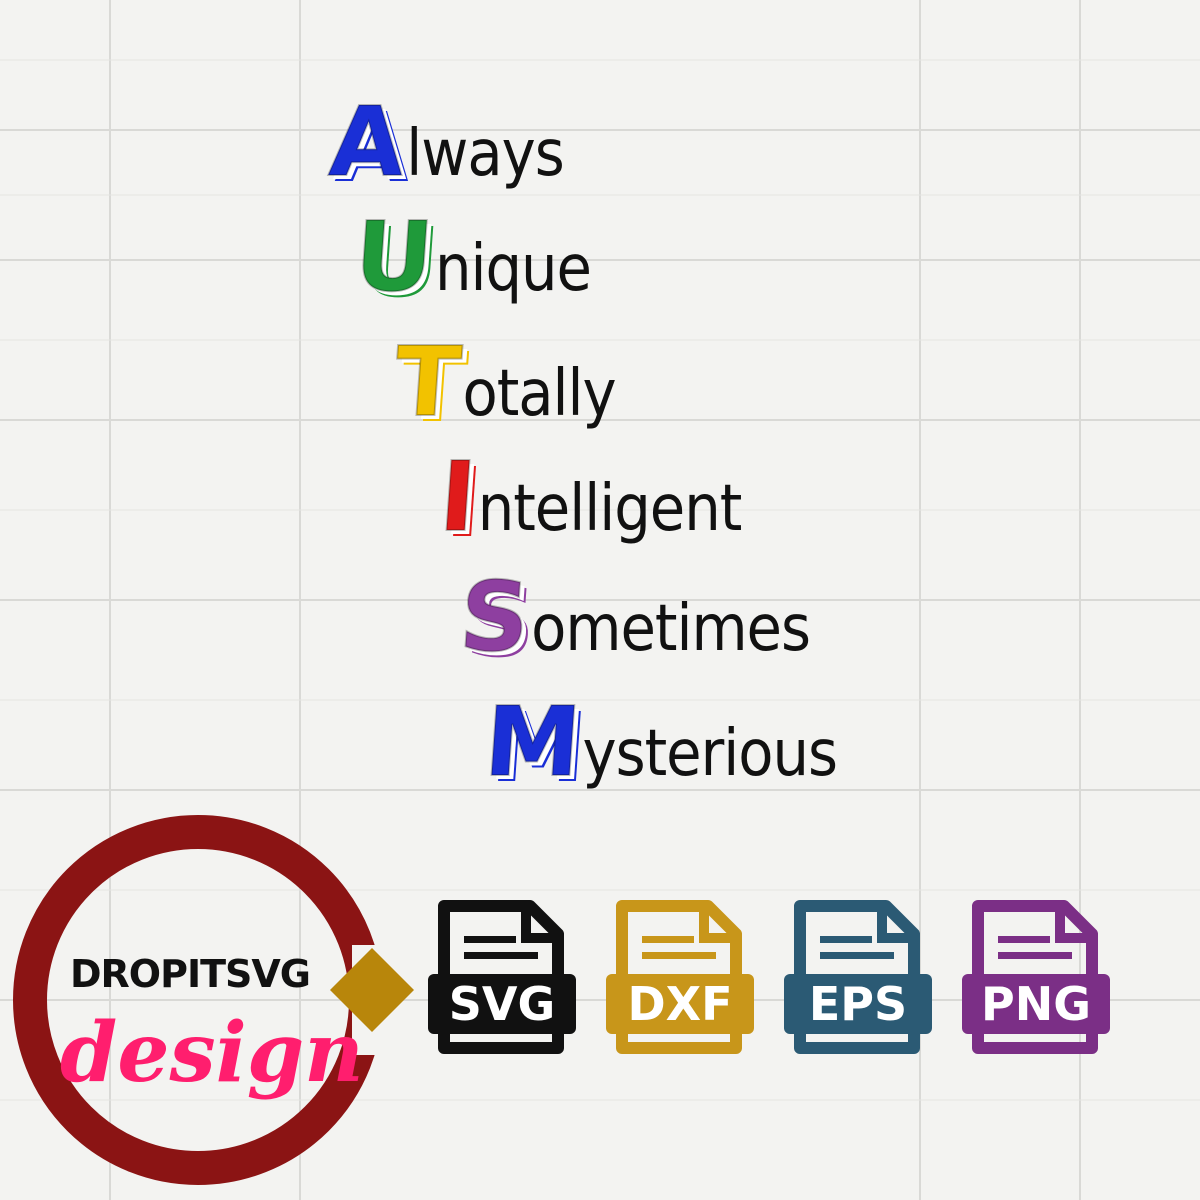 This screenshot has width=1200, height=1200. I want to click on acronym-line-always: A lways, so click(445, 134).